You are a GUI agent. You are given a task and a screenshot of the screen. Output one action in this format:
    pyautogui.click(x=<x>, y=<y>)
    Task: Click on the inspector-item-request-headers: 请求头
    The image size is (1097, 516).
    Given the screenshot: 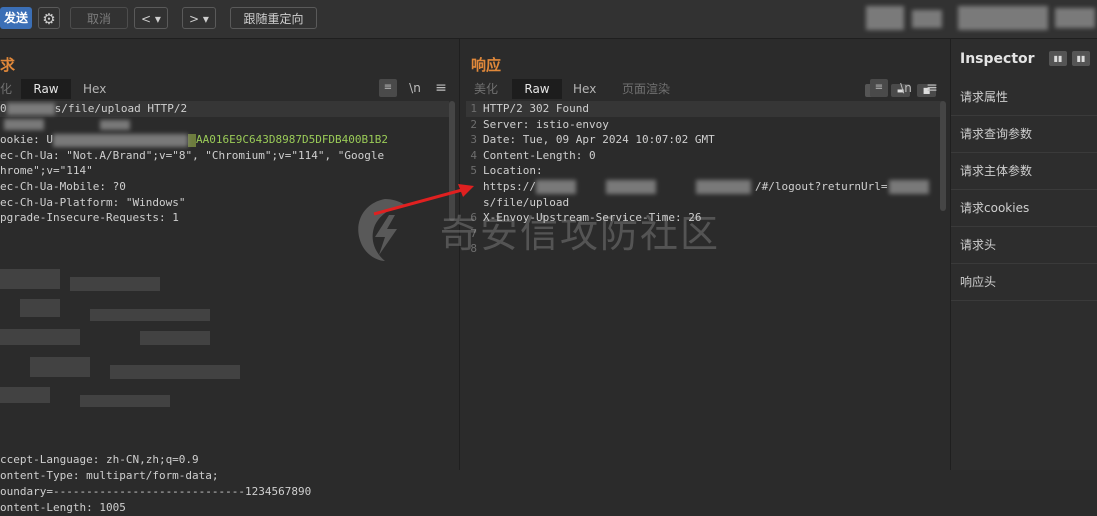 What is the action you would take?
    pyautogui.click(x=1024, y=245)
    